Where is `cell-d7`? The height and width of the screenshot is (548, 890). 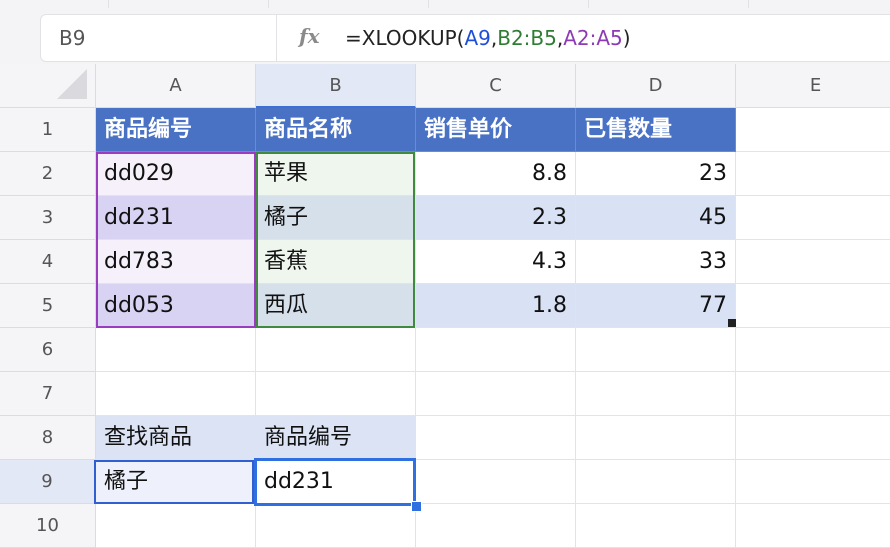
cell-d7 is located at coordinates (656, 394).